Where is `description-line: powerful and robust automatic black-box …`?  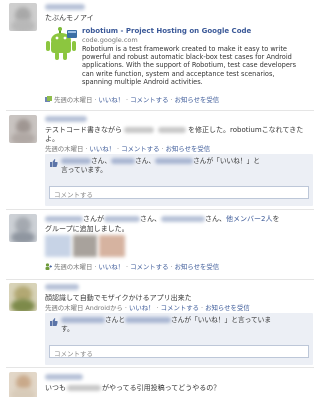
description-line: powerful and robust automatic black-box … is located at coordinates (187, 57).